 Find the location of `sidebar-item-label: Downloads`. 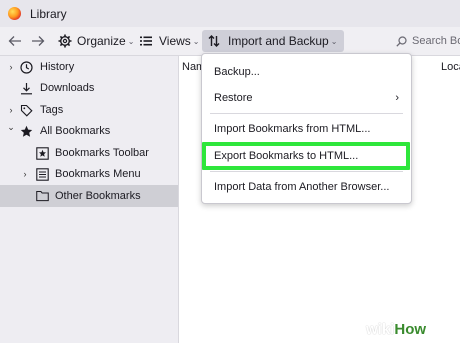

sidebar-item-label: Downloads is located at coordinates (67, 88).